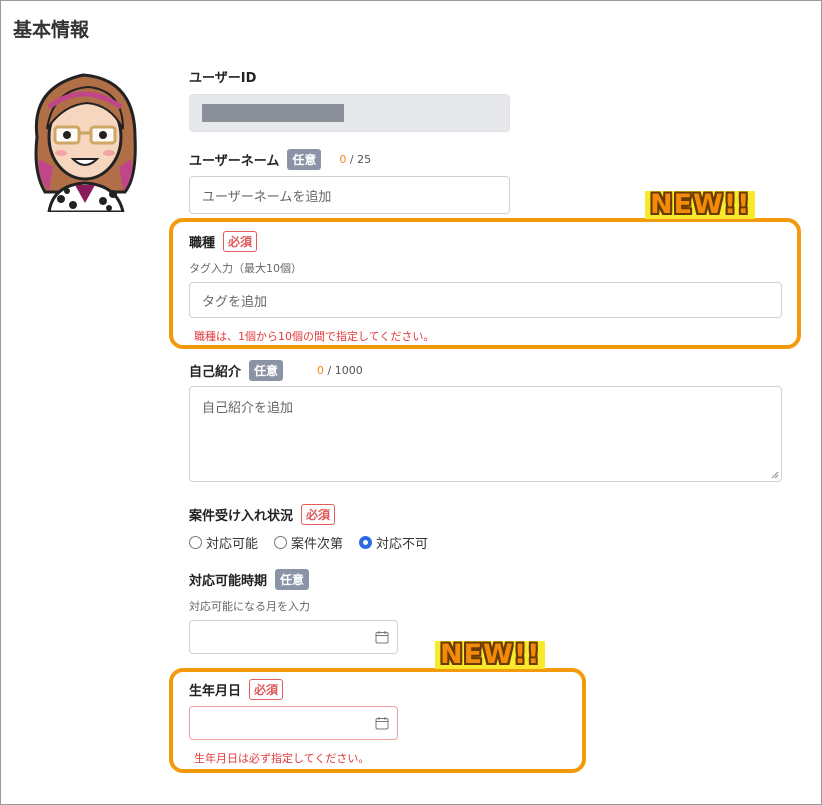 The width and height of the screenshot is (822, 805). I want to click on username-char-counter: 0 / 25, so click(355, 159).